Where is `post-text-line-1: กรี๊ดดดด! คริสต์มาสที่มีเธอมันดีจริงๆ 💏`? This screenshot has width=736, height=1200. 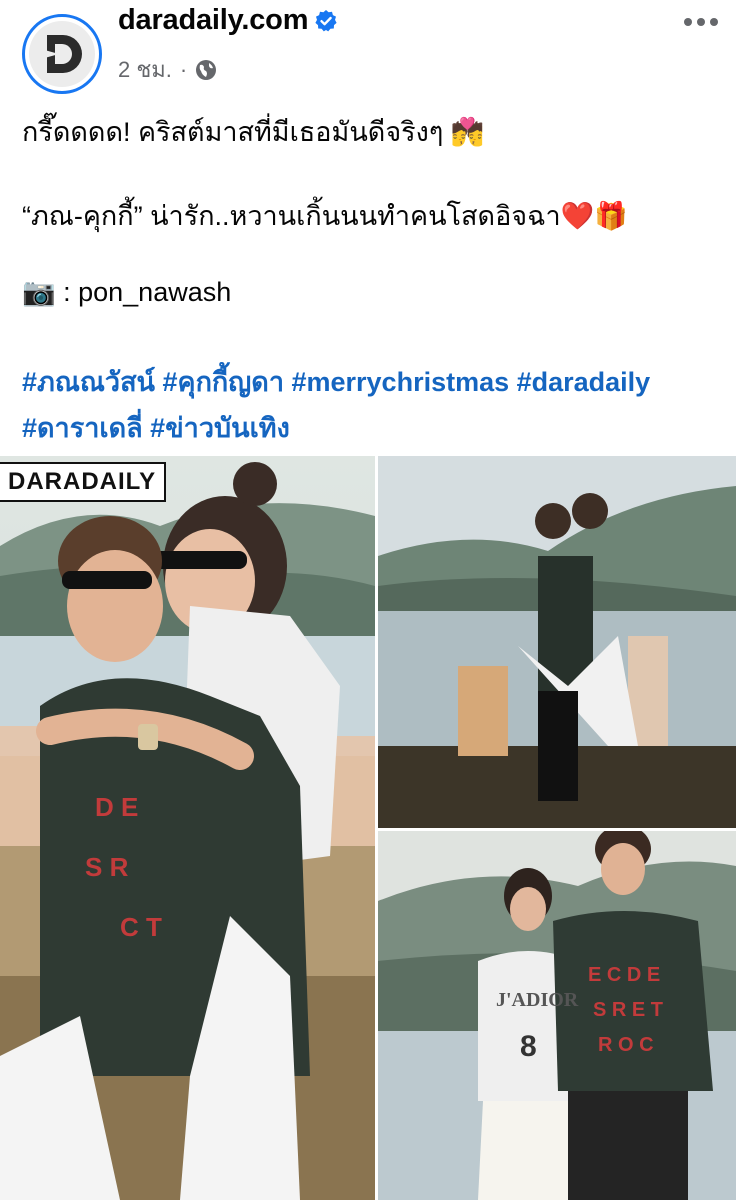
post-text-line-1: กรี๊ดดดด! คริสต์มาสที่มีเธอมันดีจริงๆ 💏 is located at coordinates (253, 132).